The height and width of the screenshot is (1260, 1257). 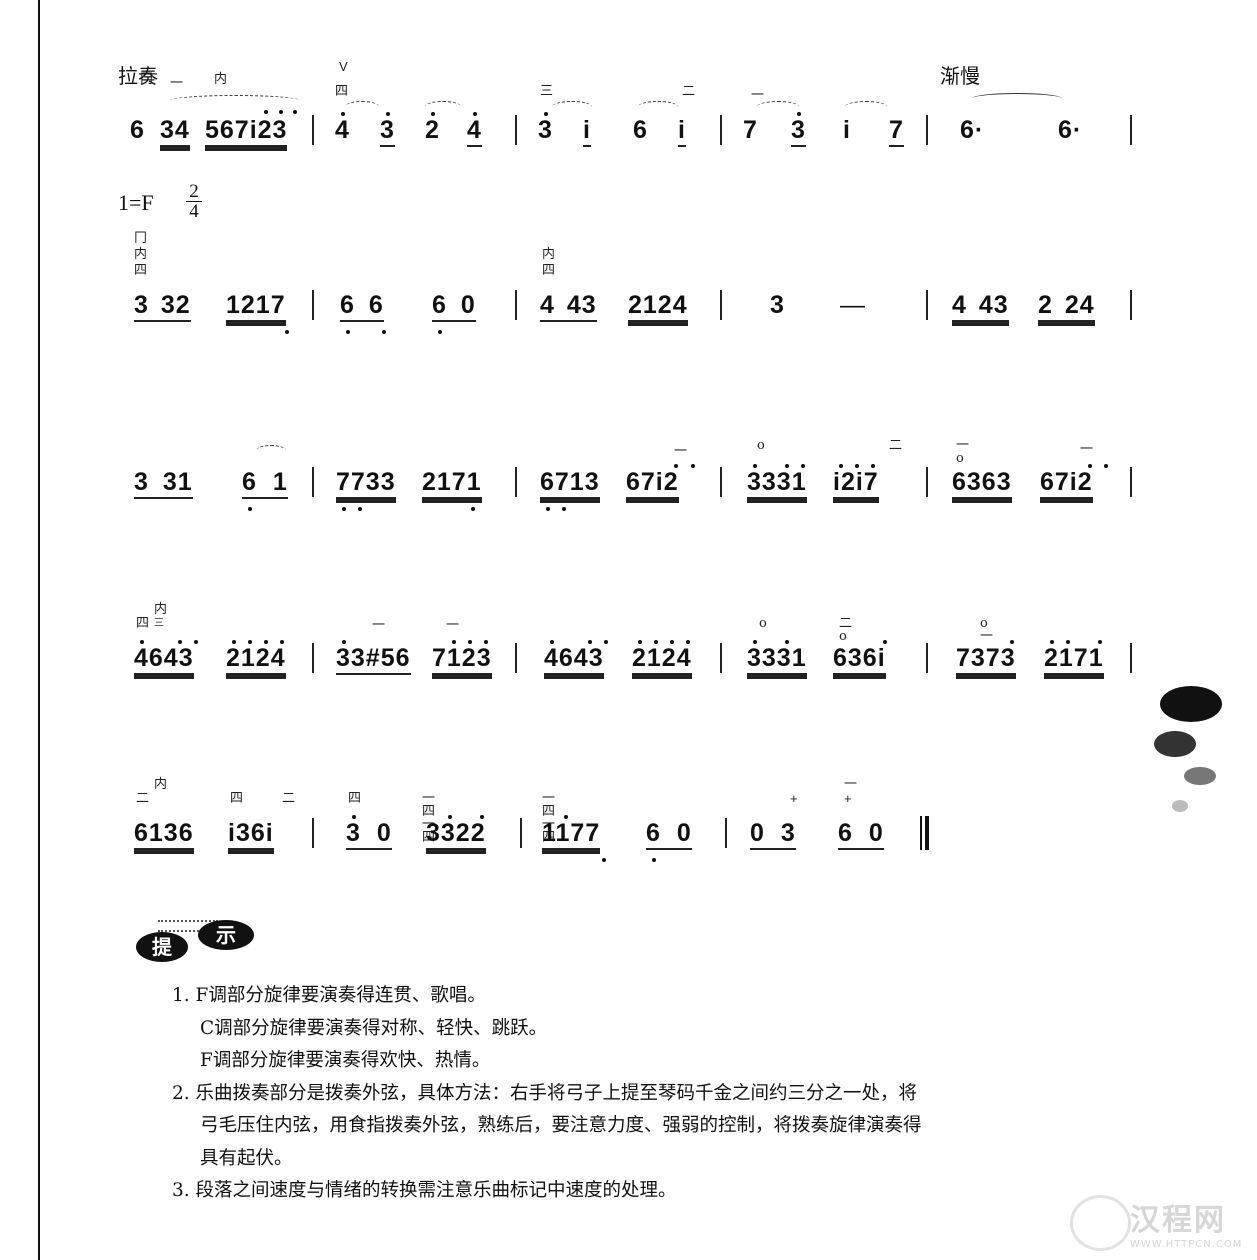 I want to click on tie, so click(x=1017, y=98).